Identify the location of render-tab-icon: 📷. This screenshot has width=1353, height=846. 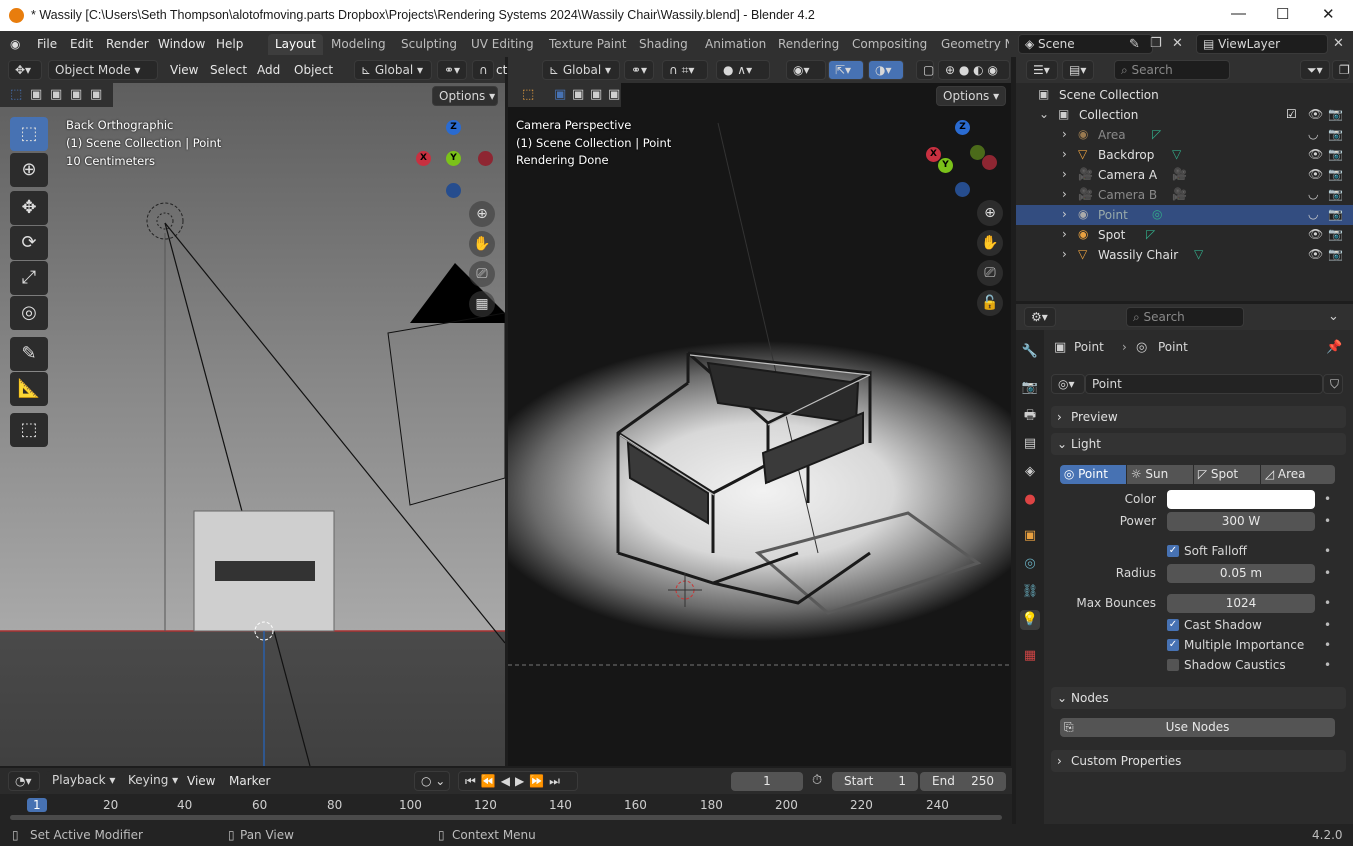
(1030, 388).